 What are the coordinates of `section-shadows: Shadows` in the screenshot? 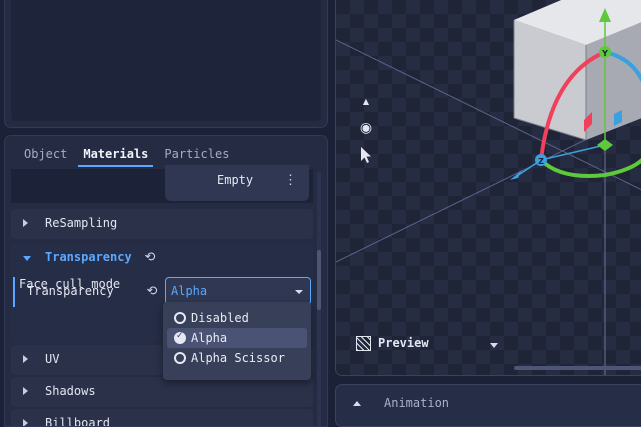 It's located at (162, 392).